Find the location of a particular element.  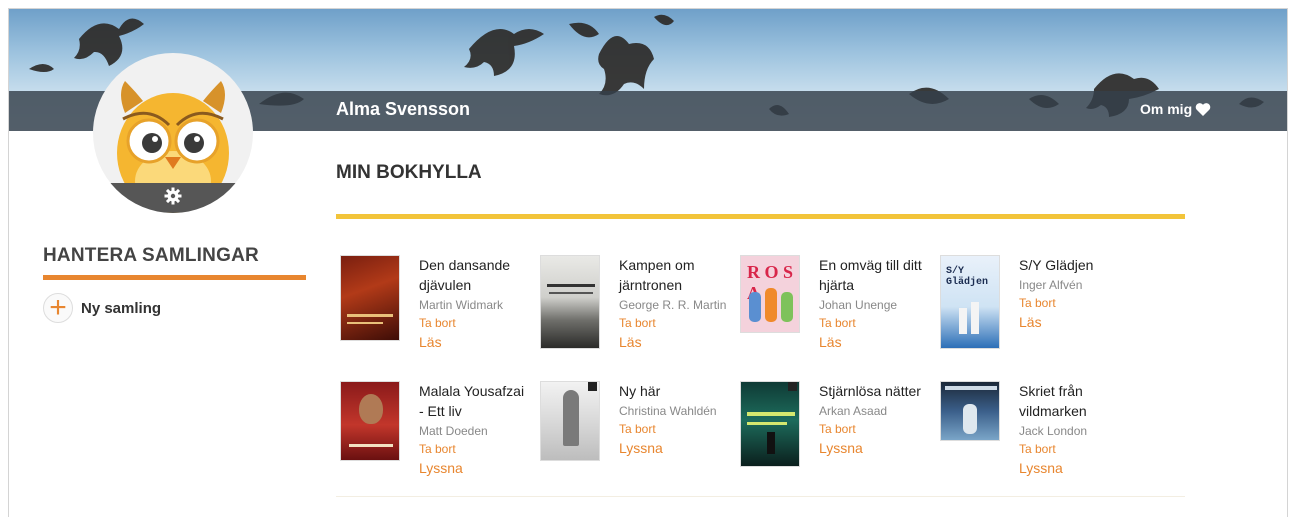

book-title: S/Y Glädjen is located at coordinates (1074, 265).